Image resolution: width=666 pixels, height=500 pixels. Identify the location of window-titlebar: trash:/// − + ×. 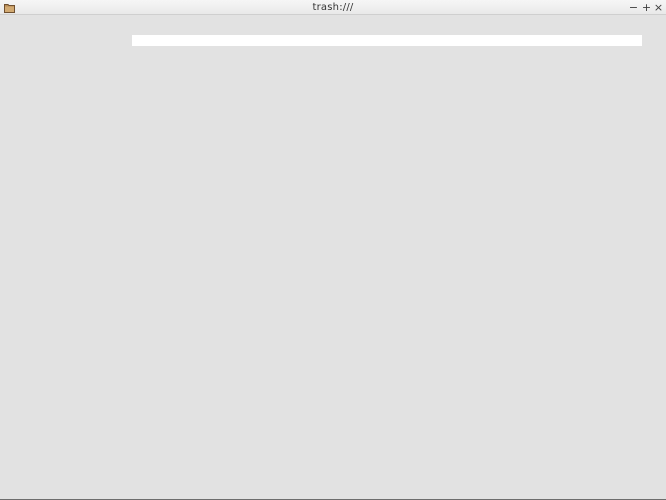
(333, 7).